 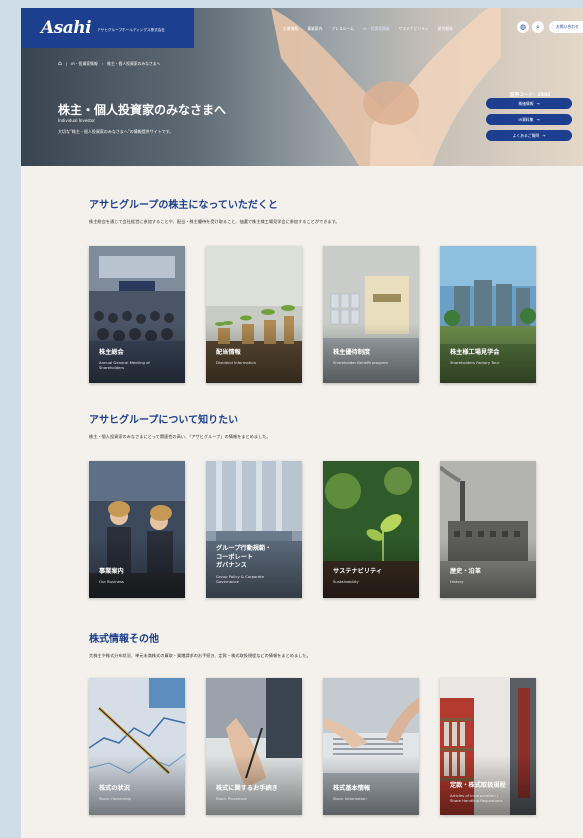 I want to click on breadcrumb-ir: IR・投資家情報, so click(x=84, y=64).